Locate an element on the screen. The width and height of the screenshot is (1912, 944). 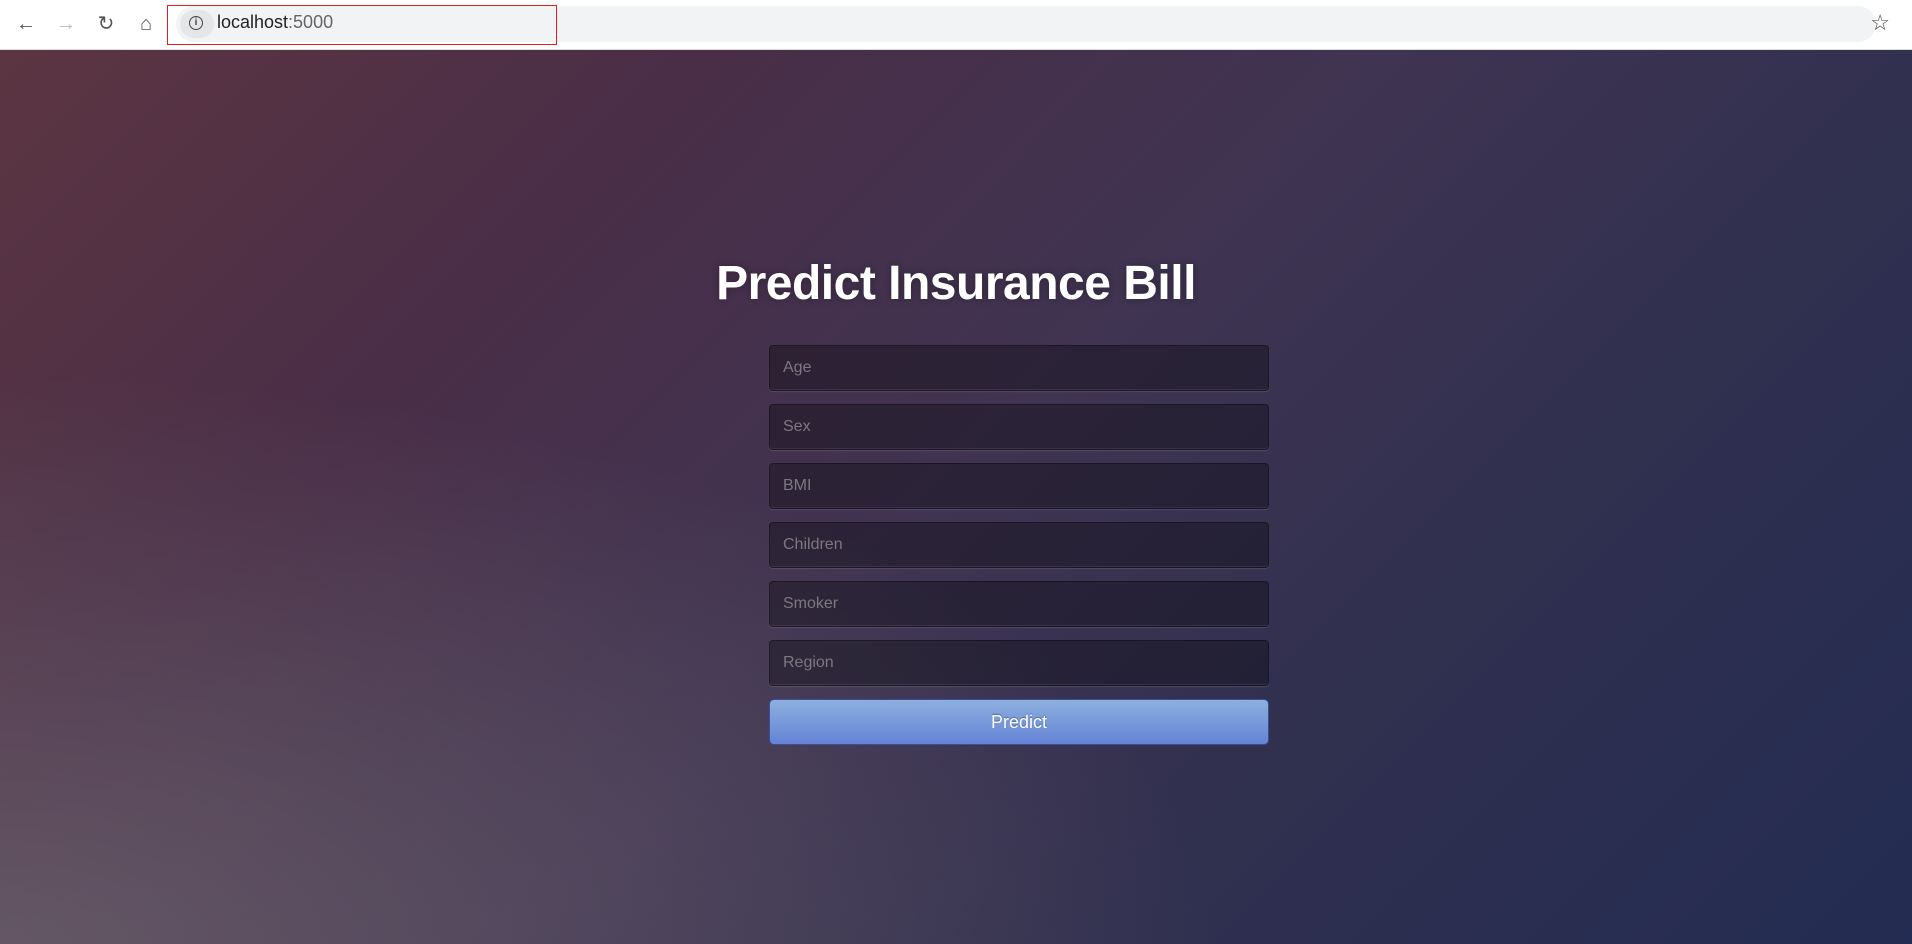
reload-icon: ↻ is located at coordinates (106, 24).